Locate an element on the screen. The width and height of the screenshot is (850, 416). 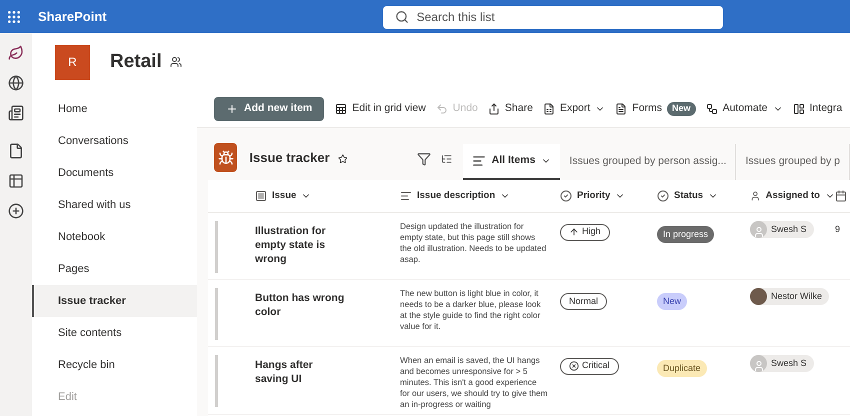
toolbar-button: Share is located at coordinates (510, 109).